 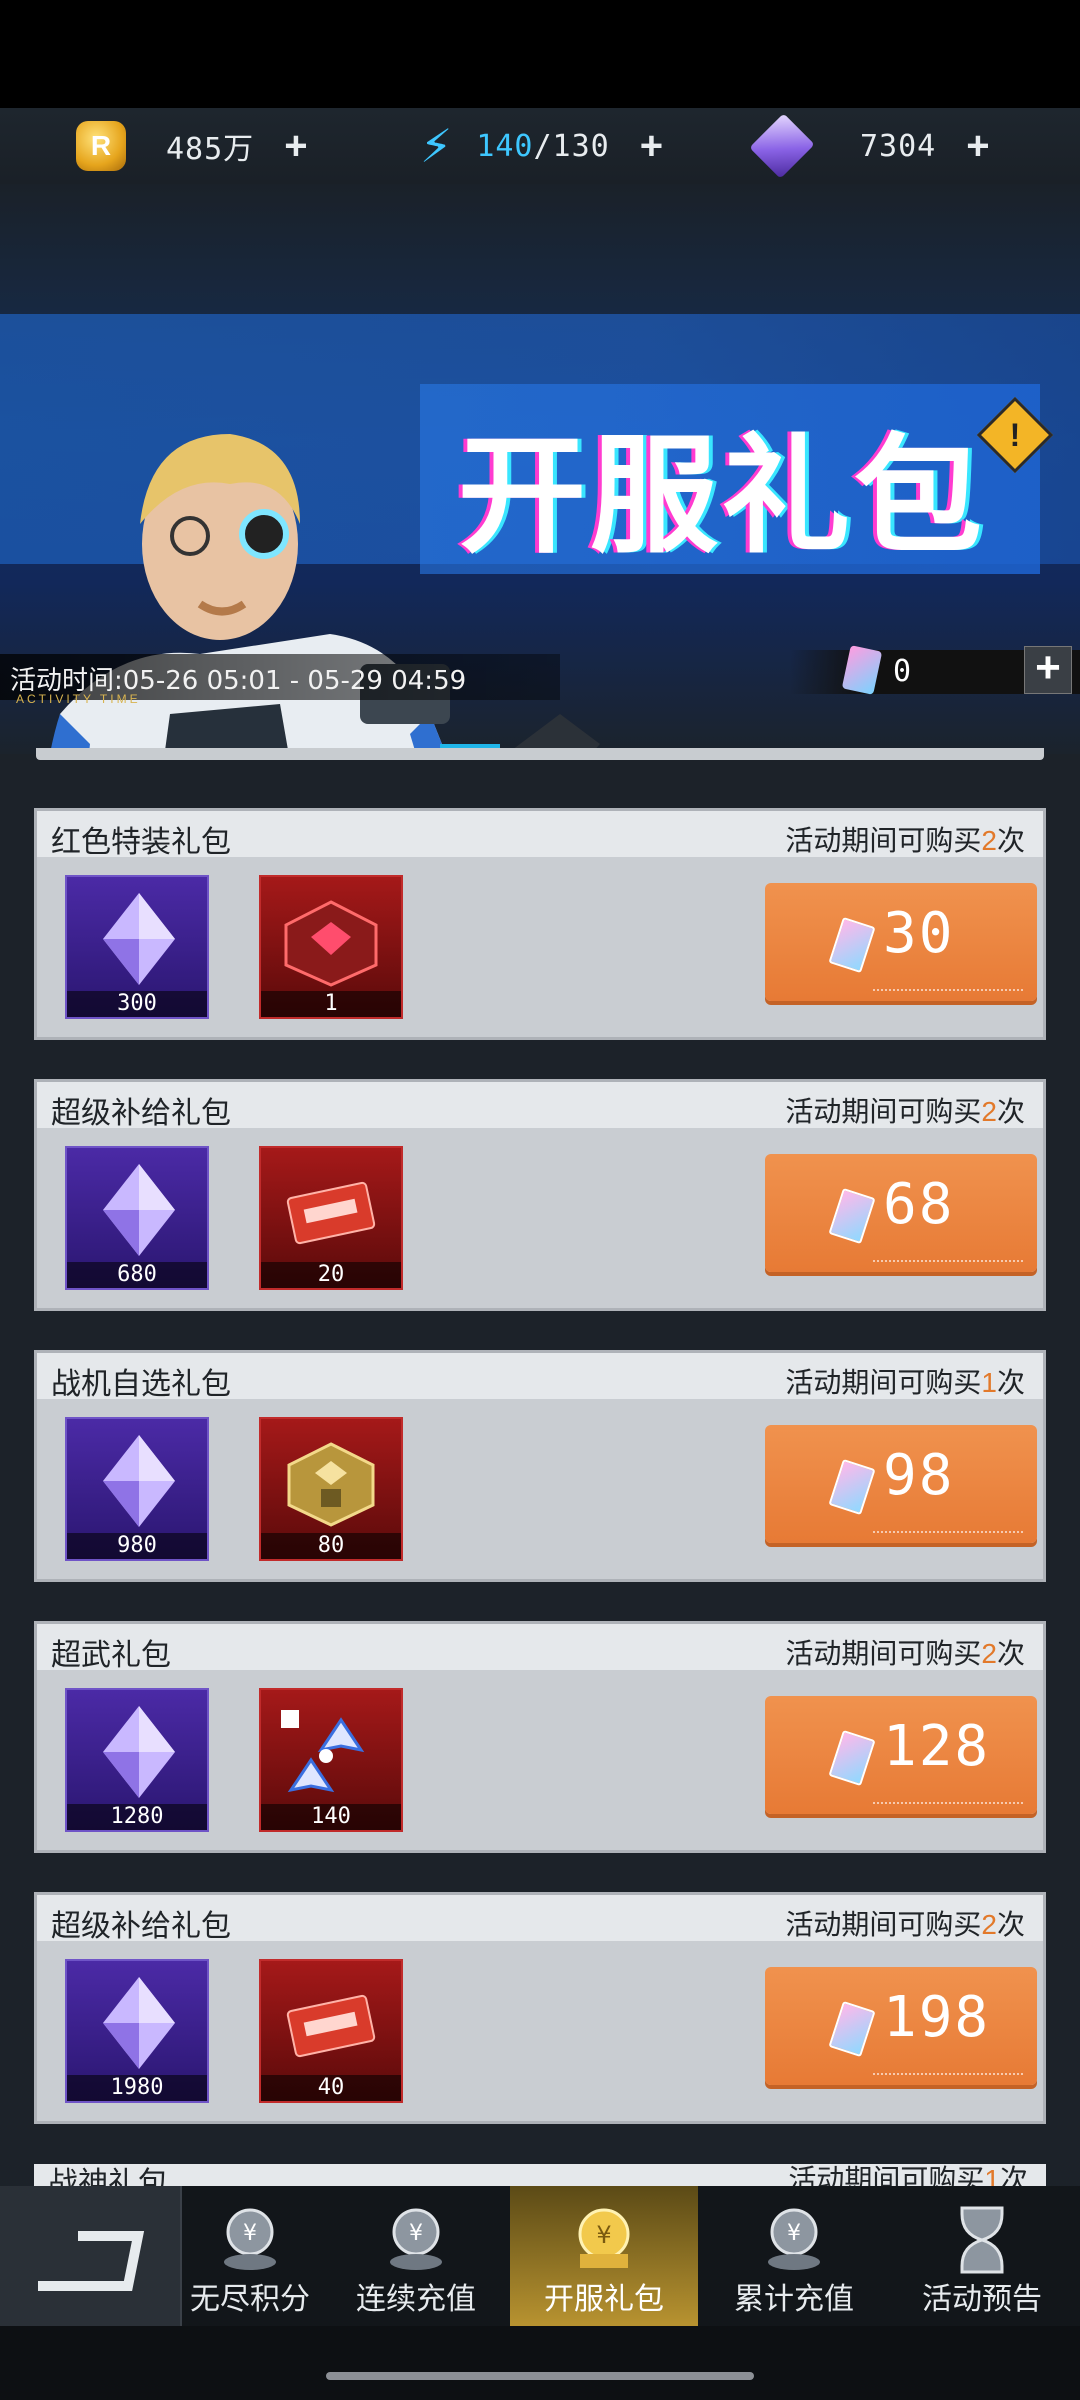 I want to click on reward-quantity: 300, so click(x=137, y=1004).